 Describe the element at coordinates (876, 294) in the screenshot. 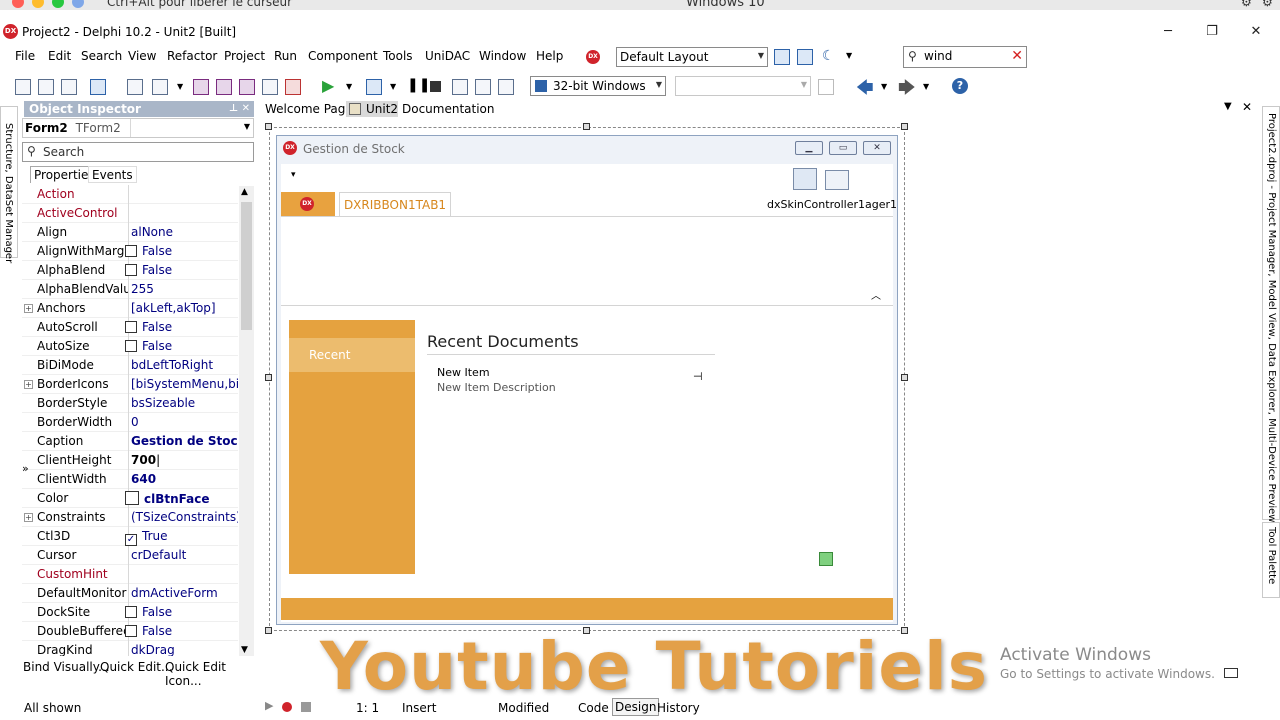

I see `collapse-ribbon-icon: ︿` at that location.